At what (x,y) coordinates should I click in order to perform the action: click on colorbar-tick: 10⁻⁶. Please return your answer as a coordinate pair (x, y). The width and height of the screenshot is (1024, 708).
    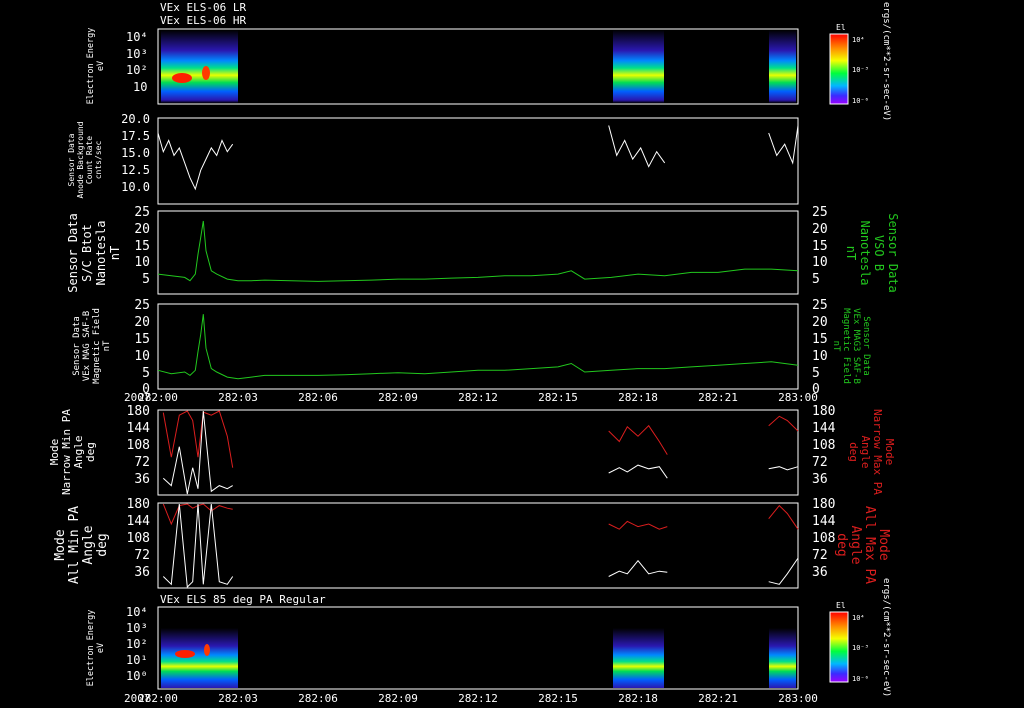
    Looking at the image, I should click on (860, 101).